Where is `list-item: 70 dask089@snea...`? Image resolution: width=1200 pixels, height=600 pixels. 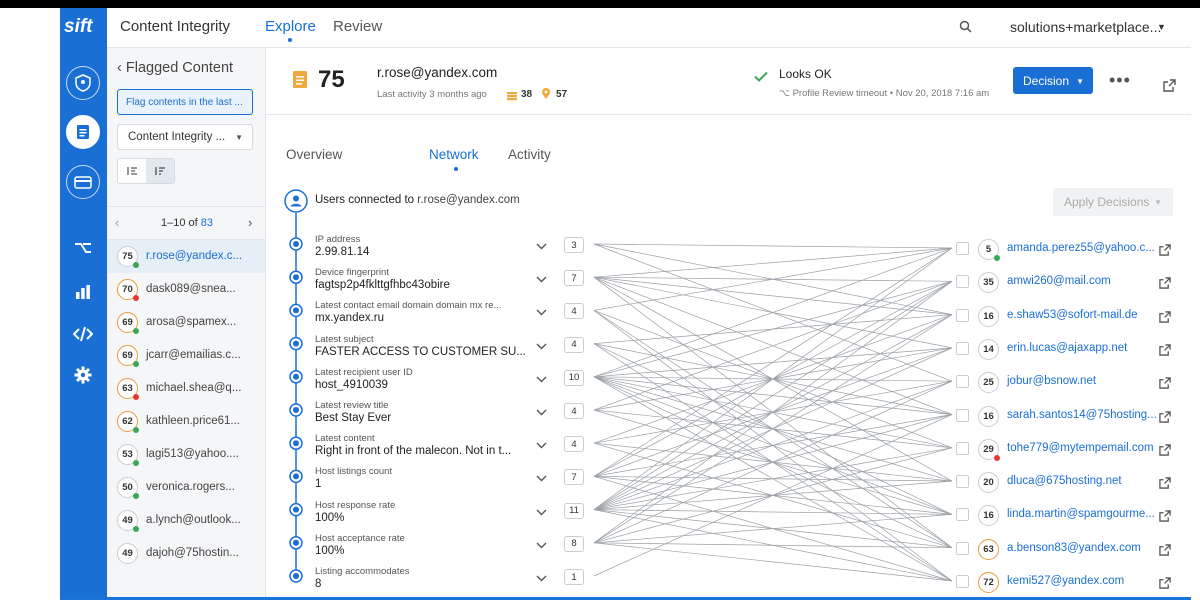 list-item: 70 dask089@snea... is located at coordinates (186, 289).